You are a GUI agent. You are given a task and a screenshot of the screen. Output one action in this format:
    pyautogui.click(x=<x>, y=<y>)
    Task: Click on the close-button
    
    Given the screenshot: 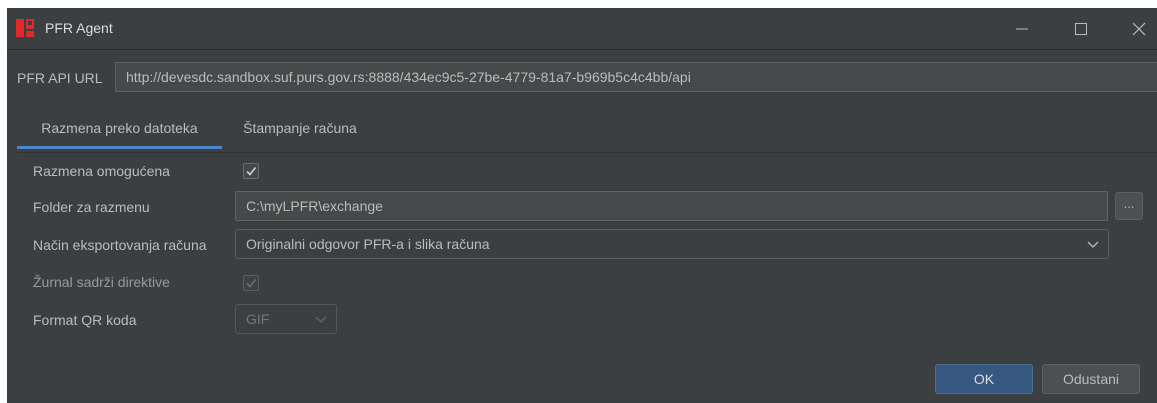 What is the action you would take?
    pyautogui.click(x=1138, y=28)
    